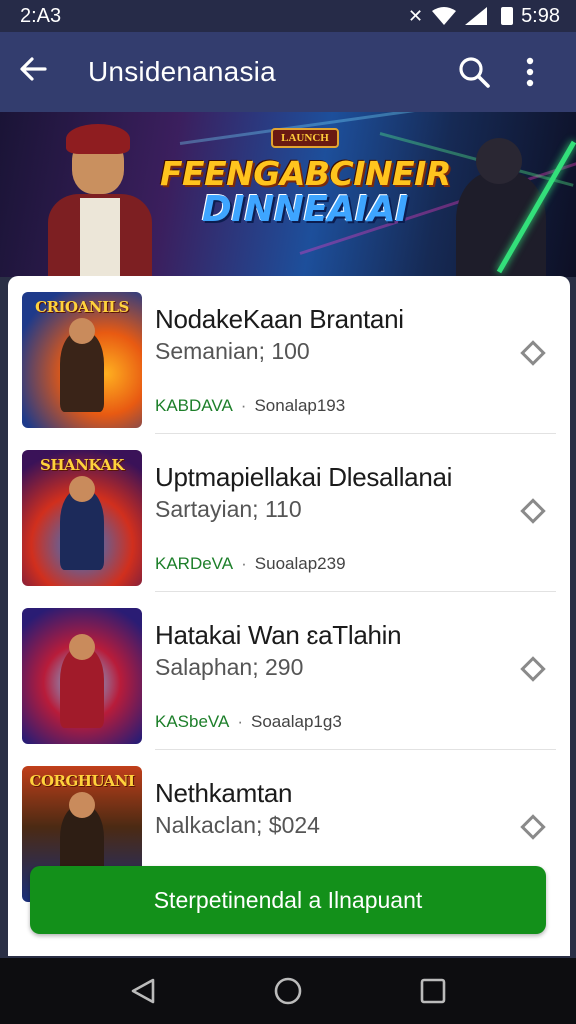 The image size is (576, 1024). I want to click on app-category: Suoalap239, so click(300, 563).